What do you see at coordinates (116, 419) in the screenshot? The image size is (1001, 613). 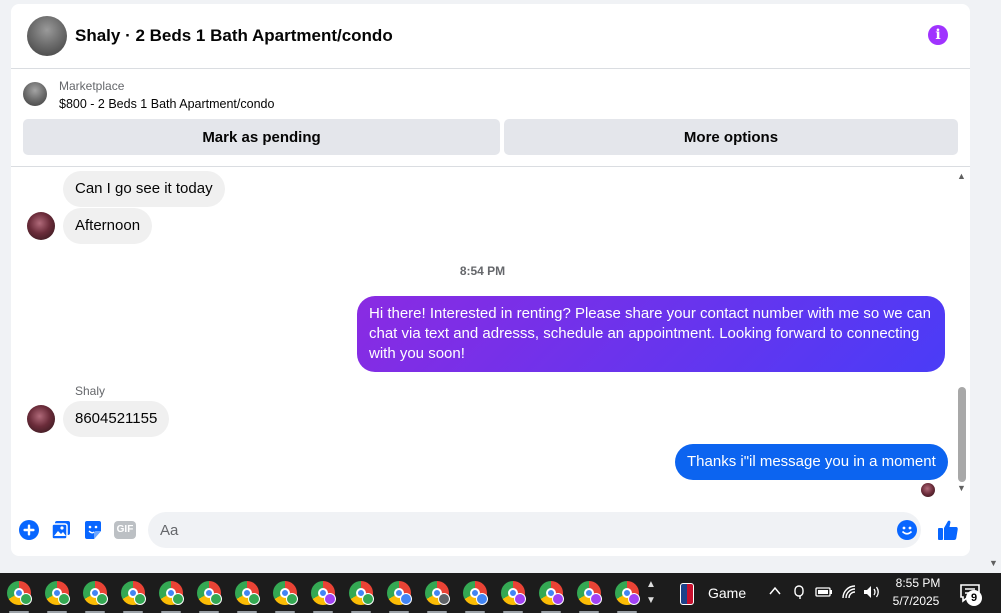 I see `incoming-message: 8604521155` at bounding box center [116, 419].